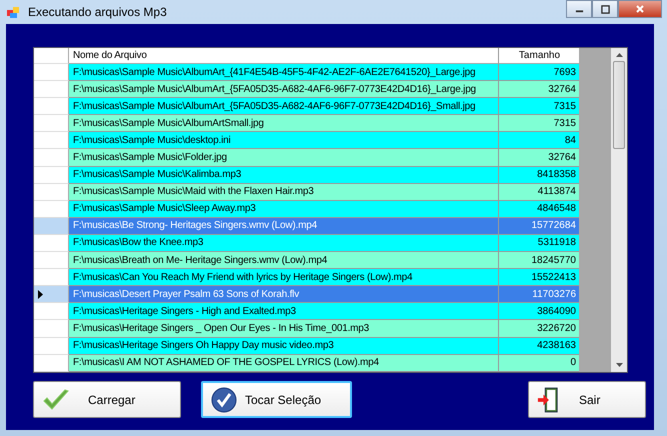 The width and height of the screenshot is (667, 436). What do you see at coordinates (619, 55) in the screenshot?
I see `scroll-up-icon` at bounding box center [619, 55].